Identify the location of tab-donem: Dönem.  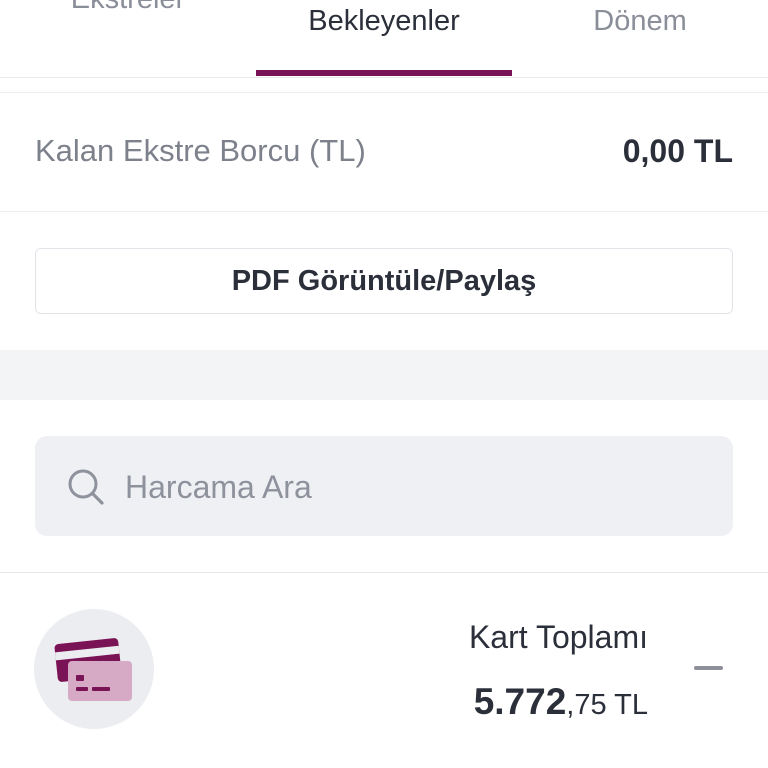
(640, 39).